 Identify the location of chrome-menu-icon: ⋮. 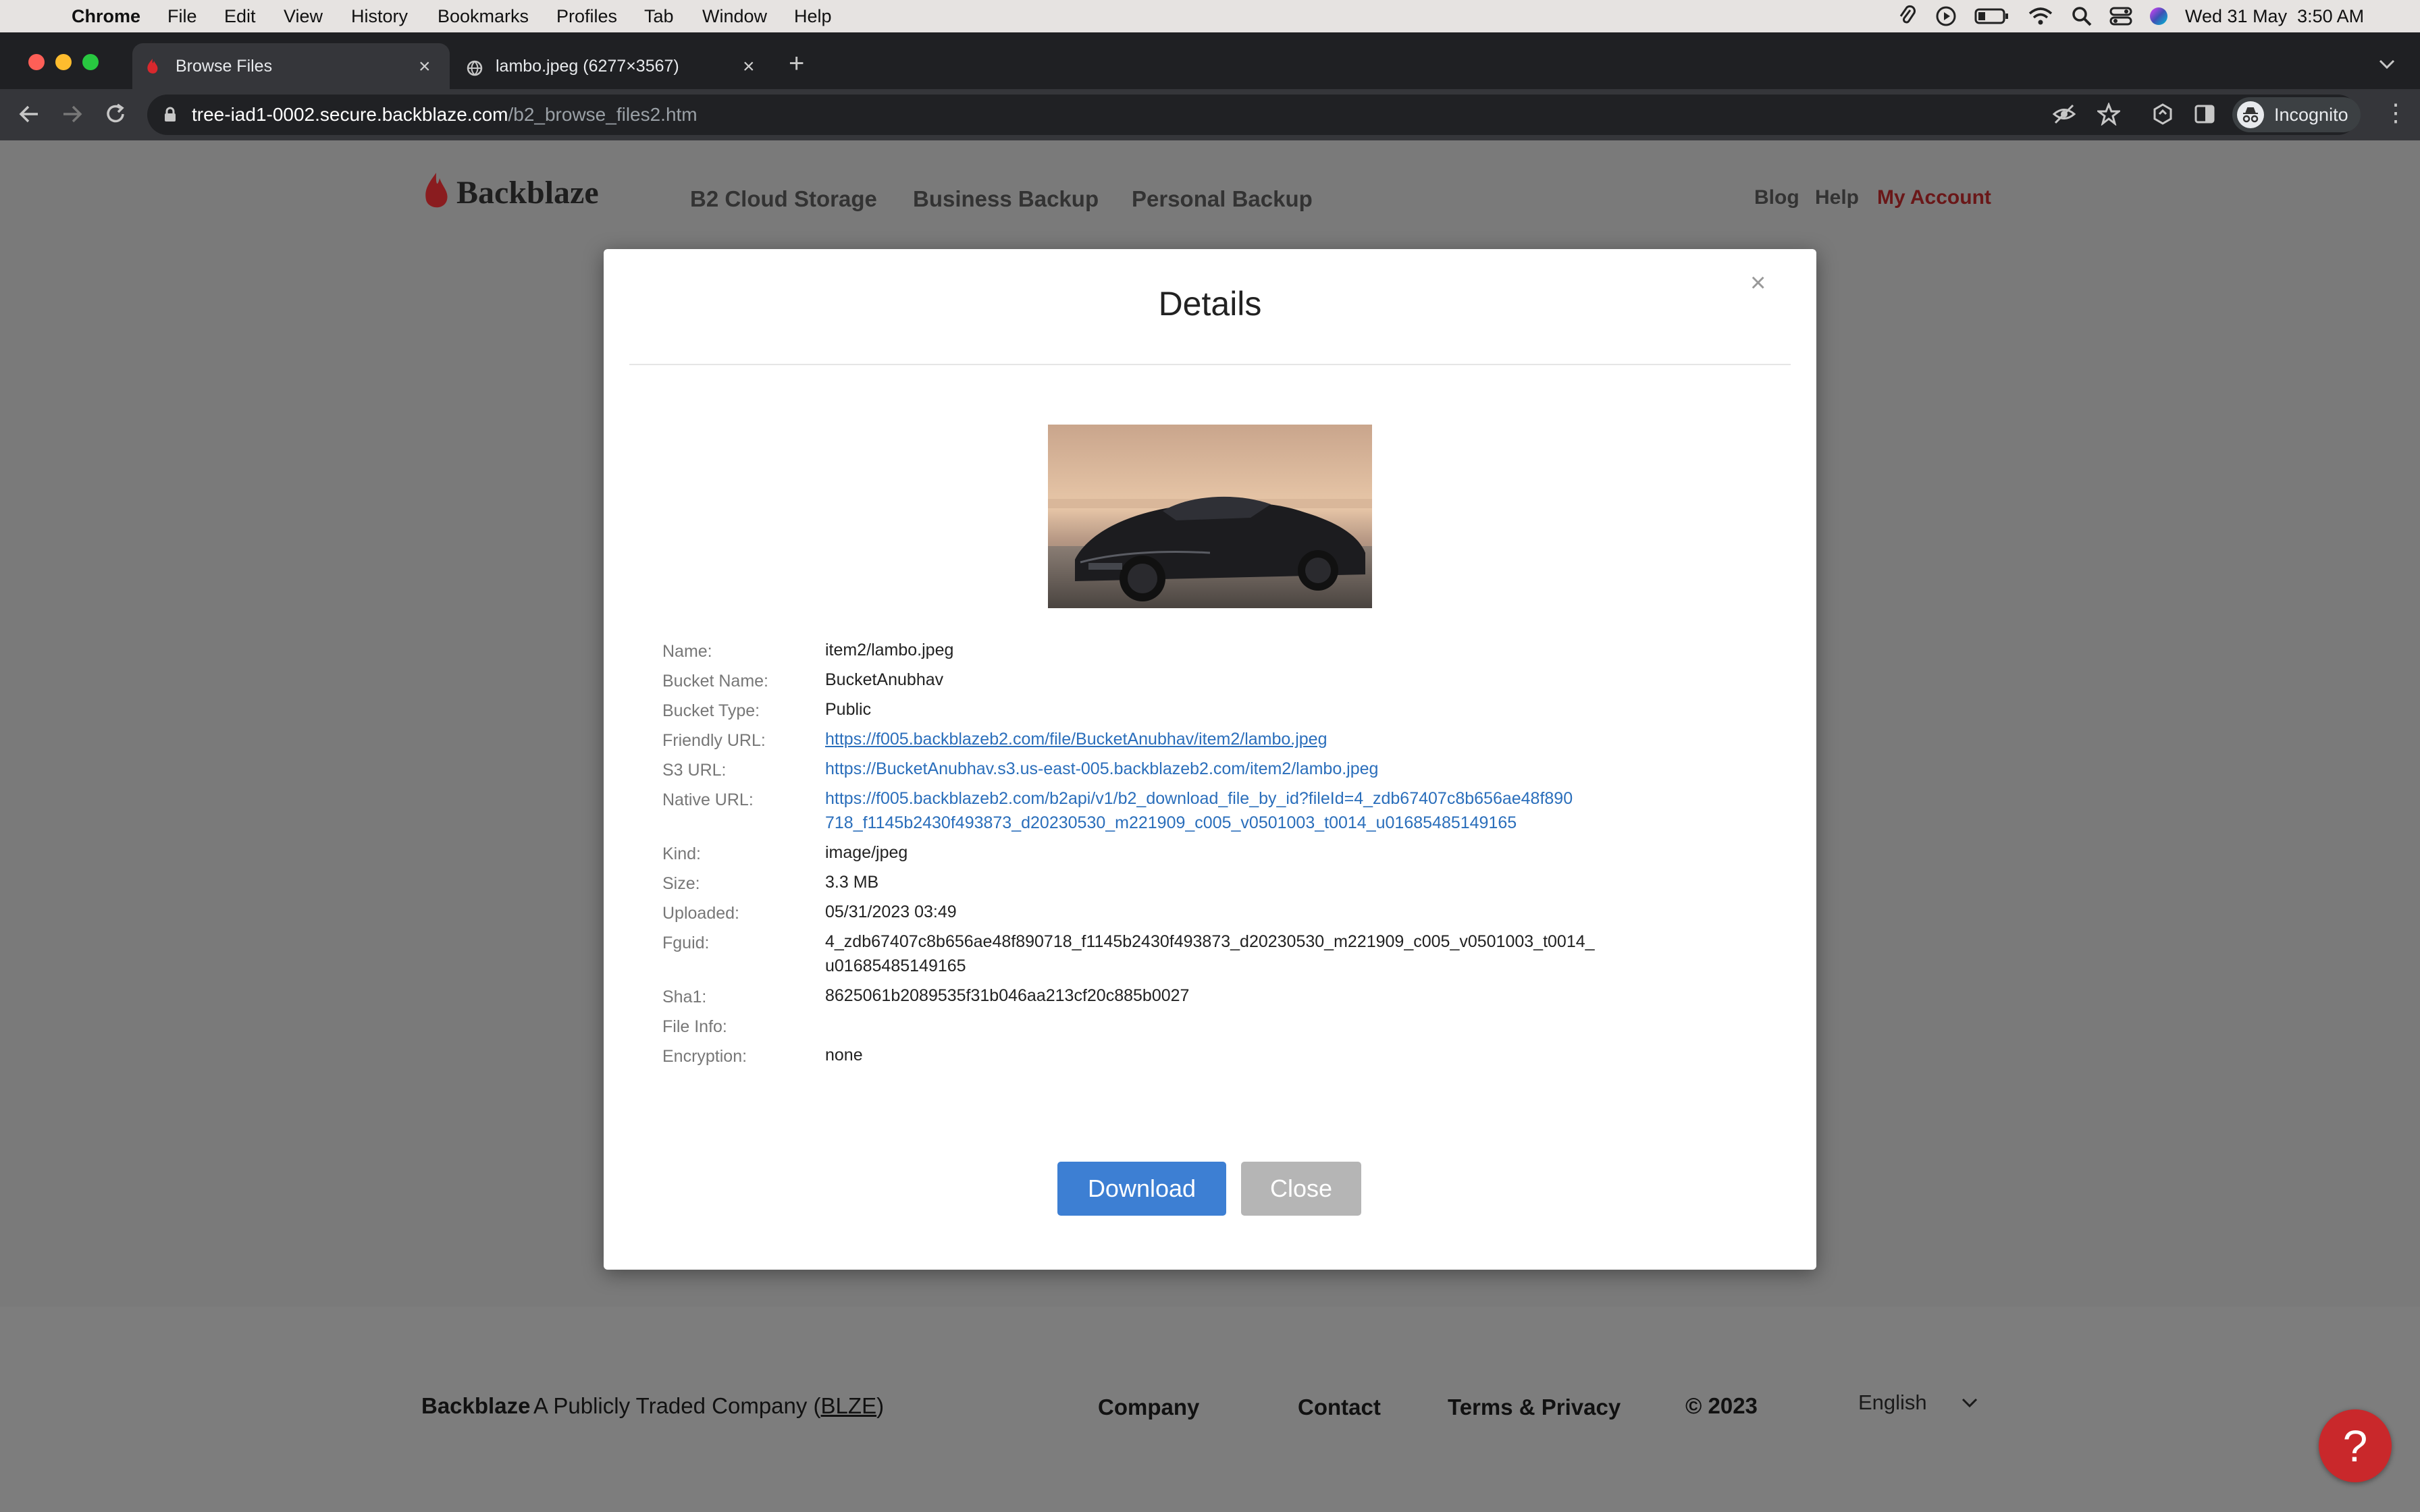
(2396, 113).